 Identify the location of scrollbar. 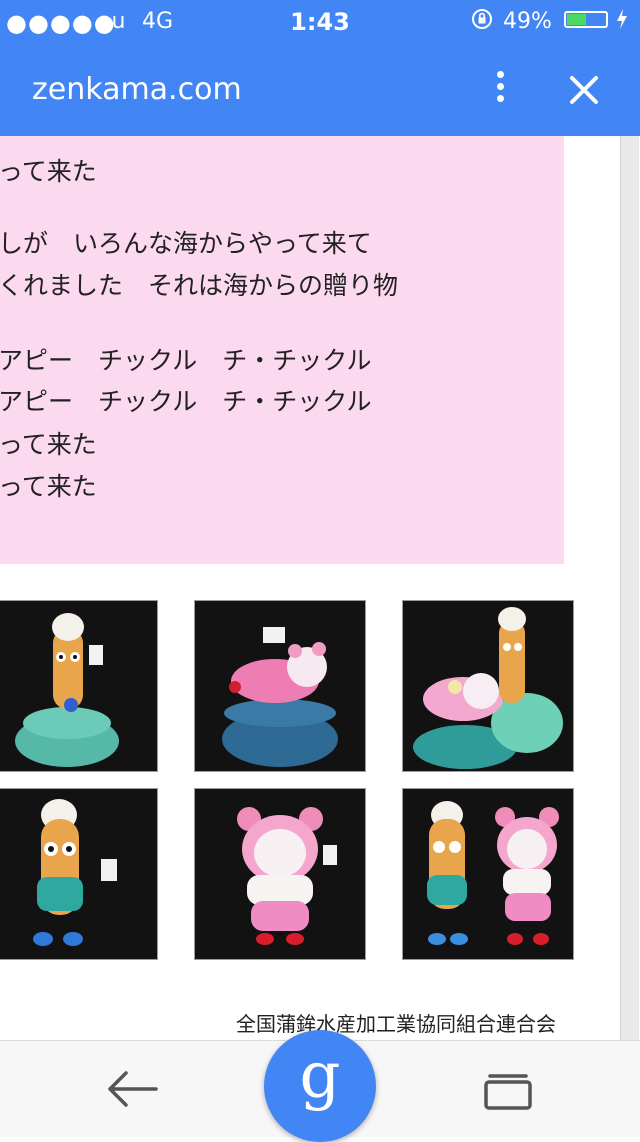
(629, 588).